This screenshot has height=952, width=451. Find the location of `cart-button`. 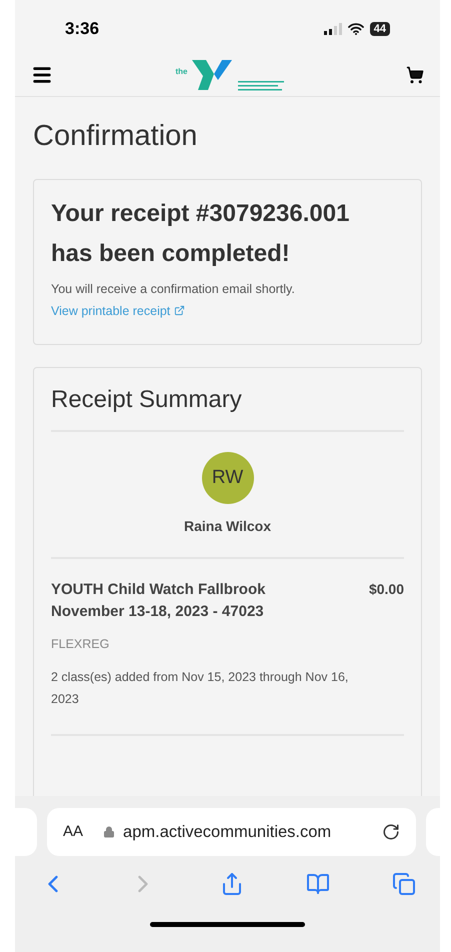

cart-button is located at coordinates (415, 75).